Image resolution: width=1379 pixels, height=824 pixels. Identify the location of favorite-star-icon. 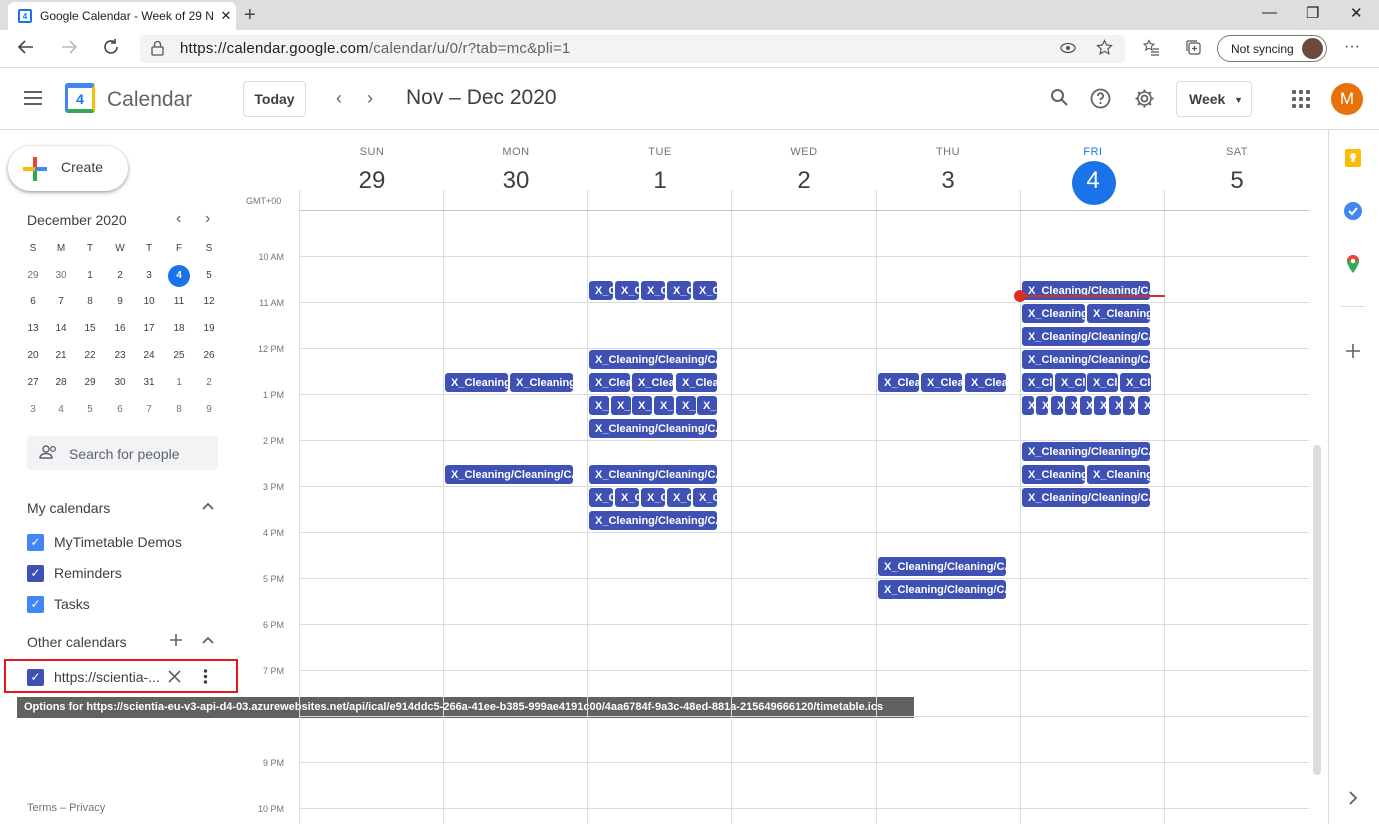
(1104, 50).